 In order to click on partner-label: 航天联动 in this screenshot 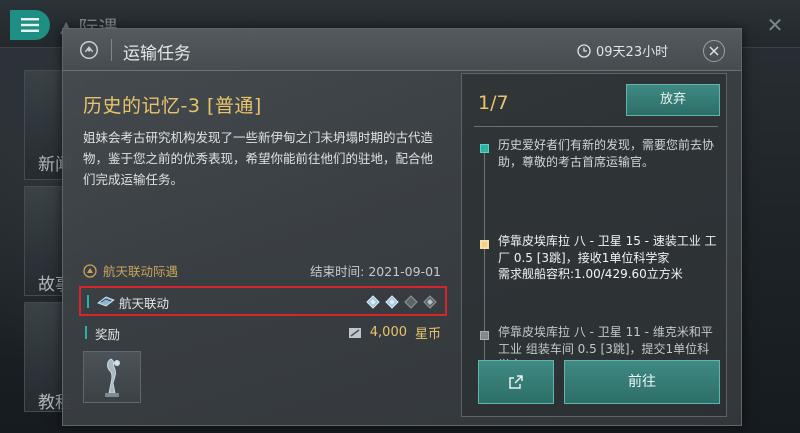, I will do `click(144, 303)`.